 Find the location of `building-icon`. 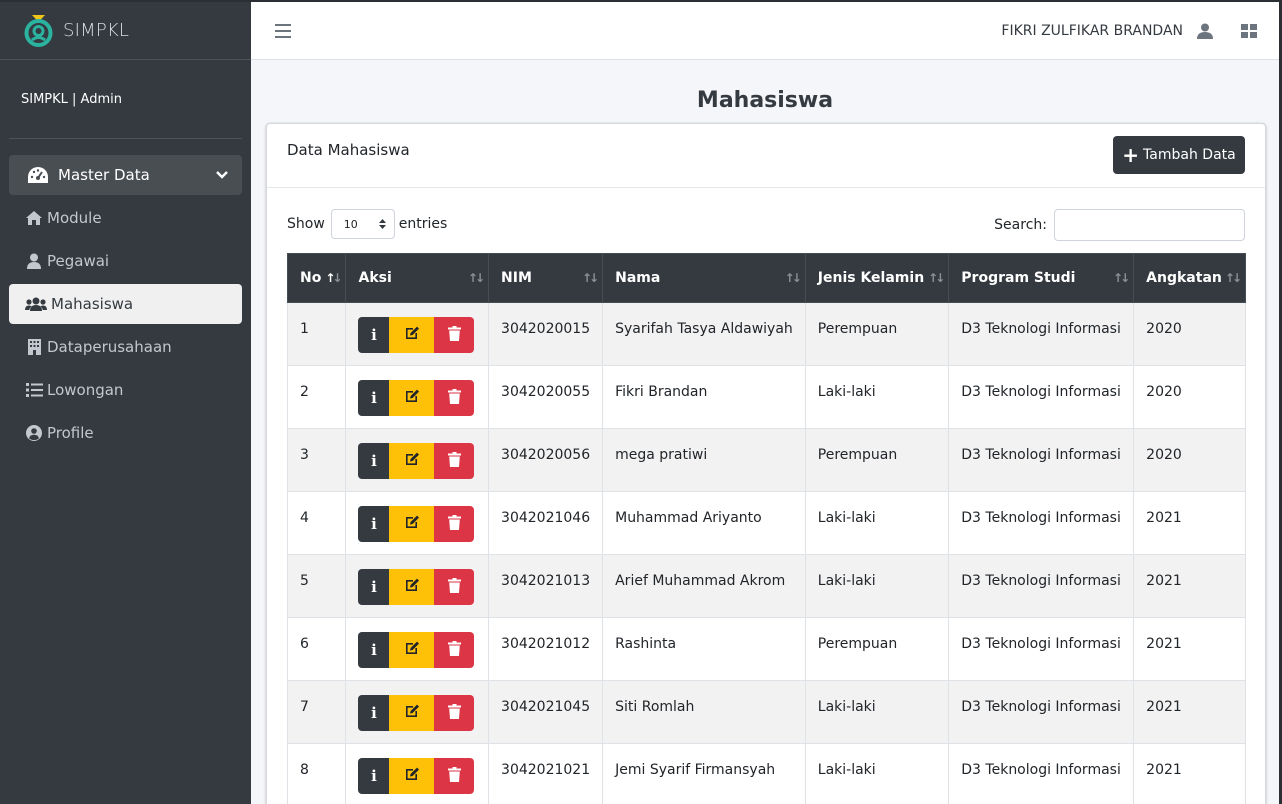

building-icon is located at coordinates (34, 347).